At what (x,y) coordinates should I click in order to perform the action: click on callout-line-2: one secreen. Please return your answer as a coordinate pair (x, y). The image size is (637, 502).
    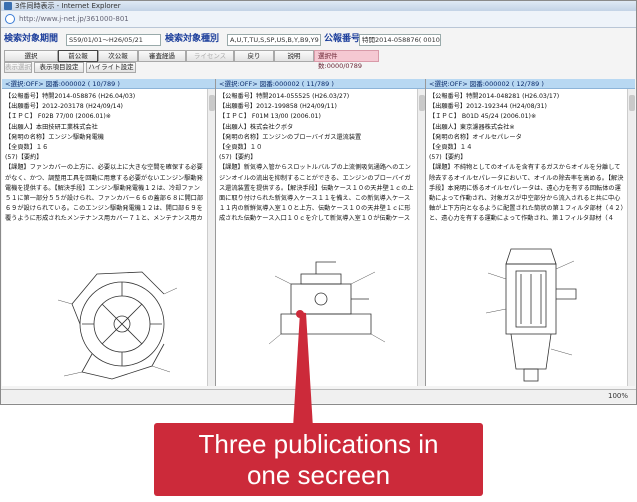
    Looking at the image, I should click on (318, 475).